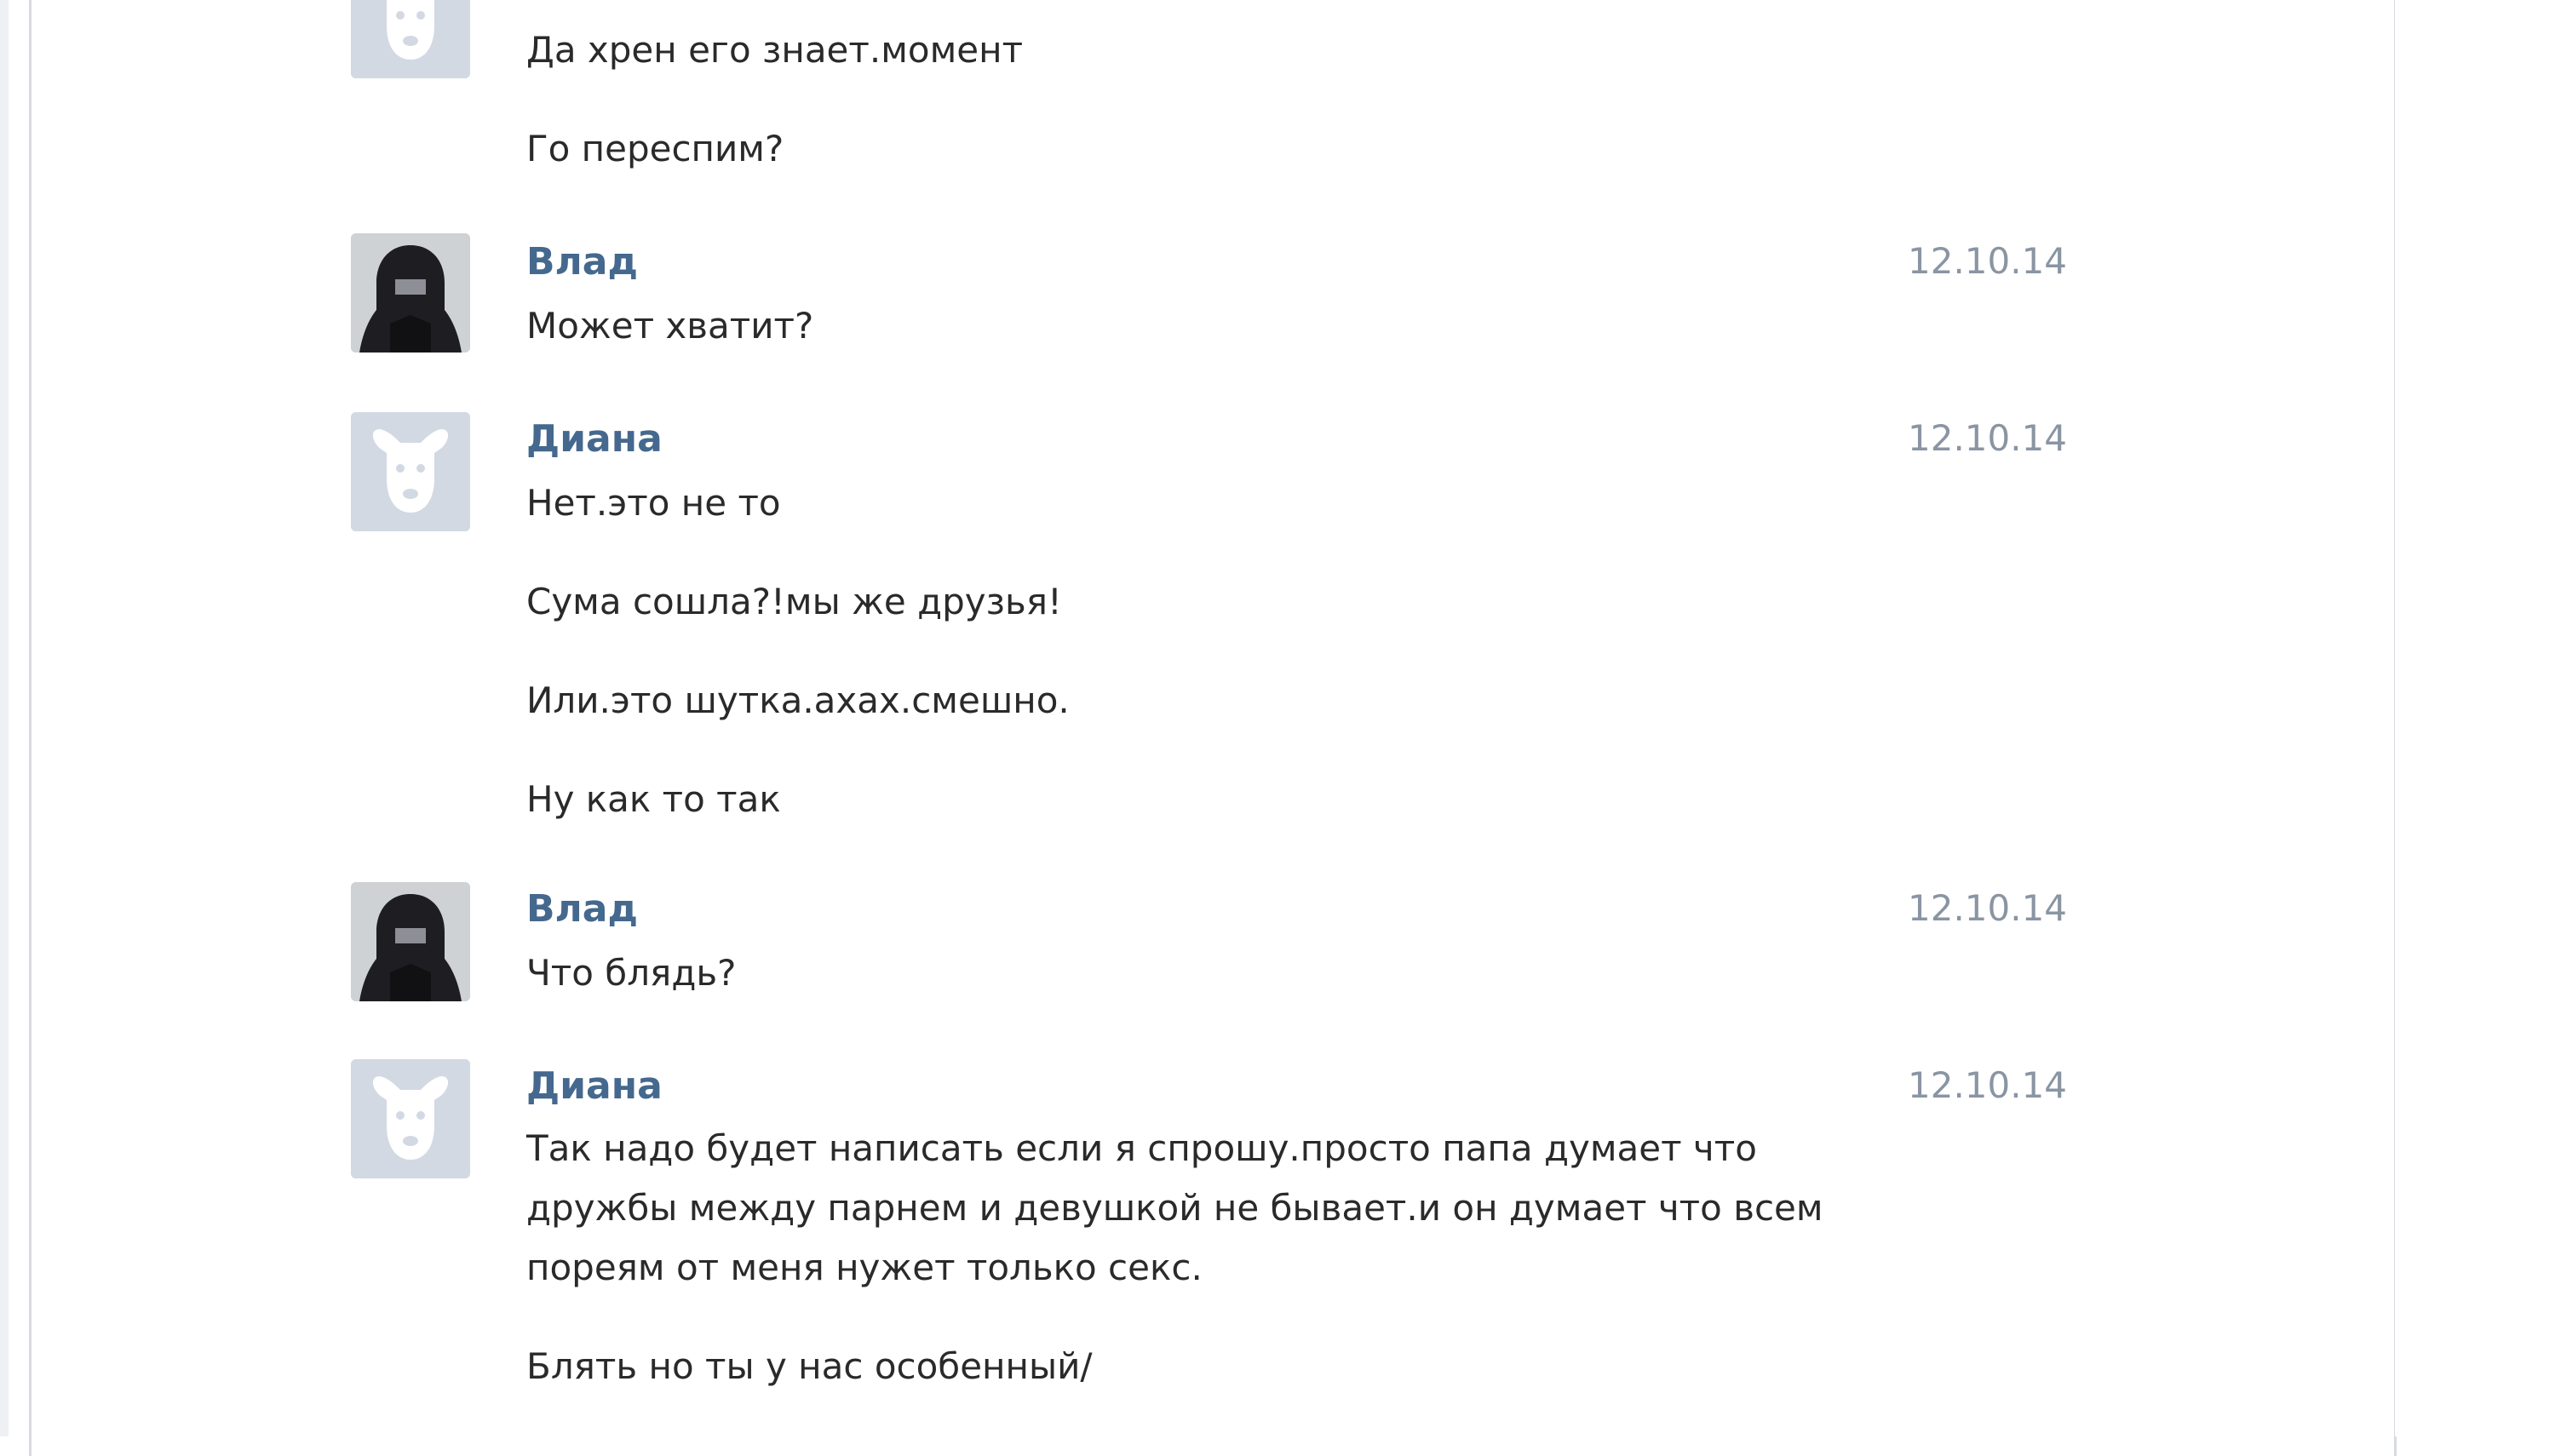 The height and width of the screenshot is (1456, 2555). I want to click on message-text: Да хрен его знает.момент, so click(775, 50).